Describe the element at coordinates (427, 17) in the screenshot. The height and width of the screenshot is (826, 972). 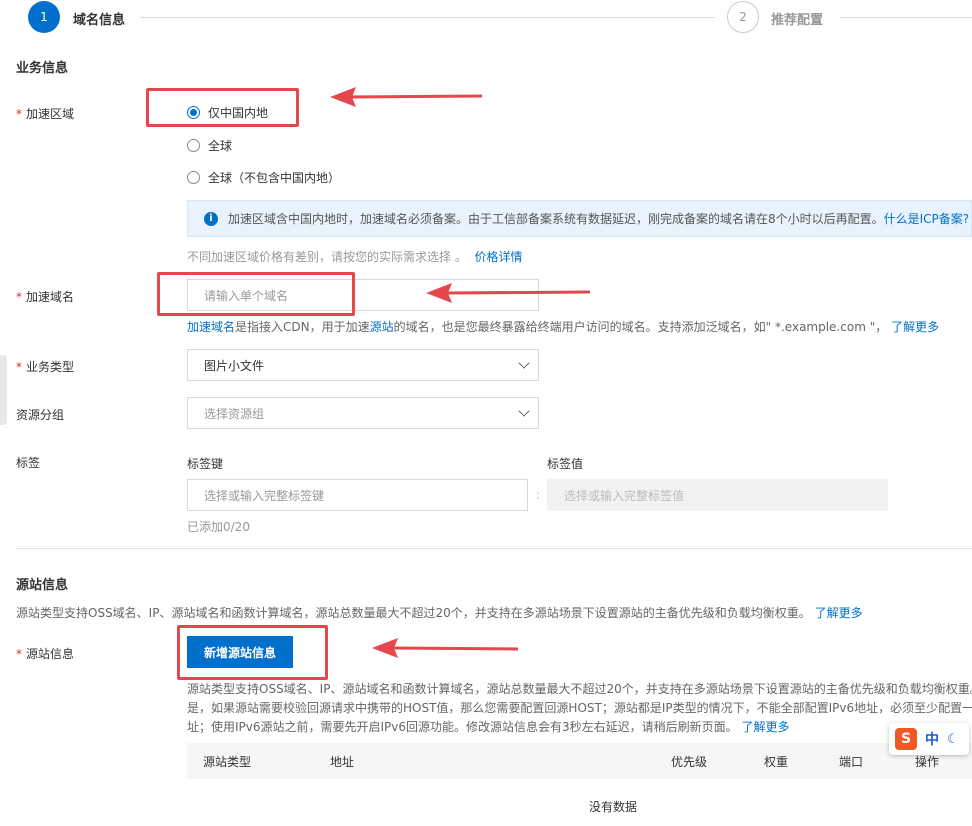
I see `step-connector` at that location.